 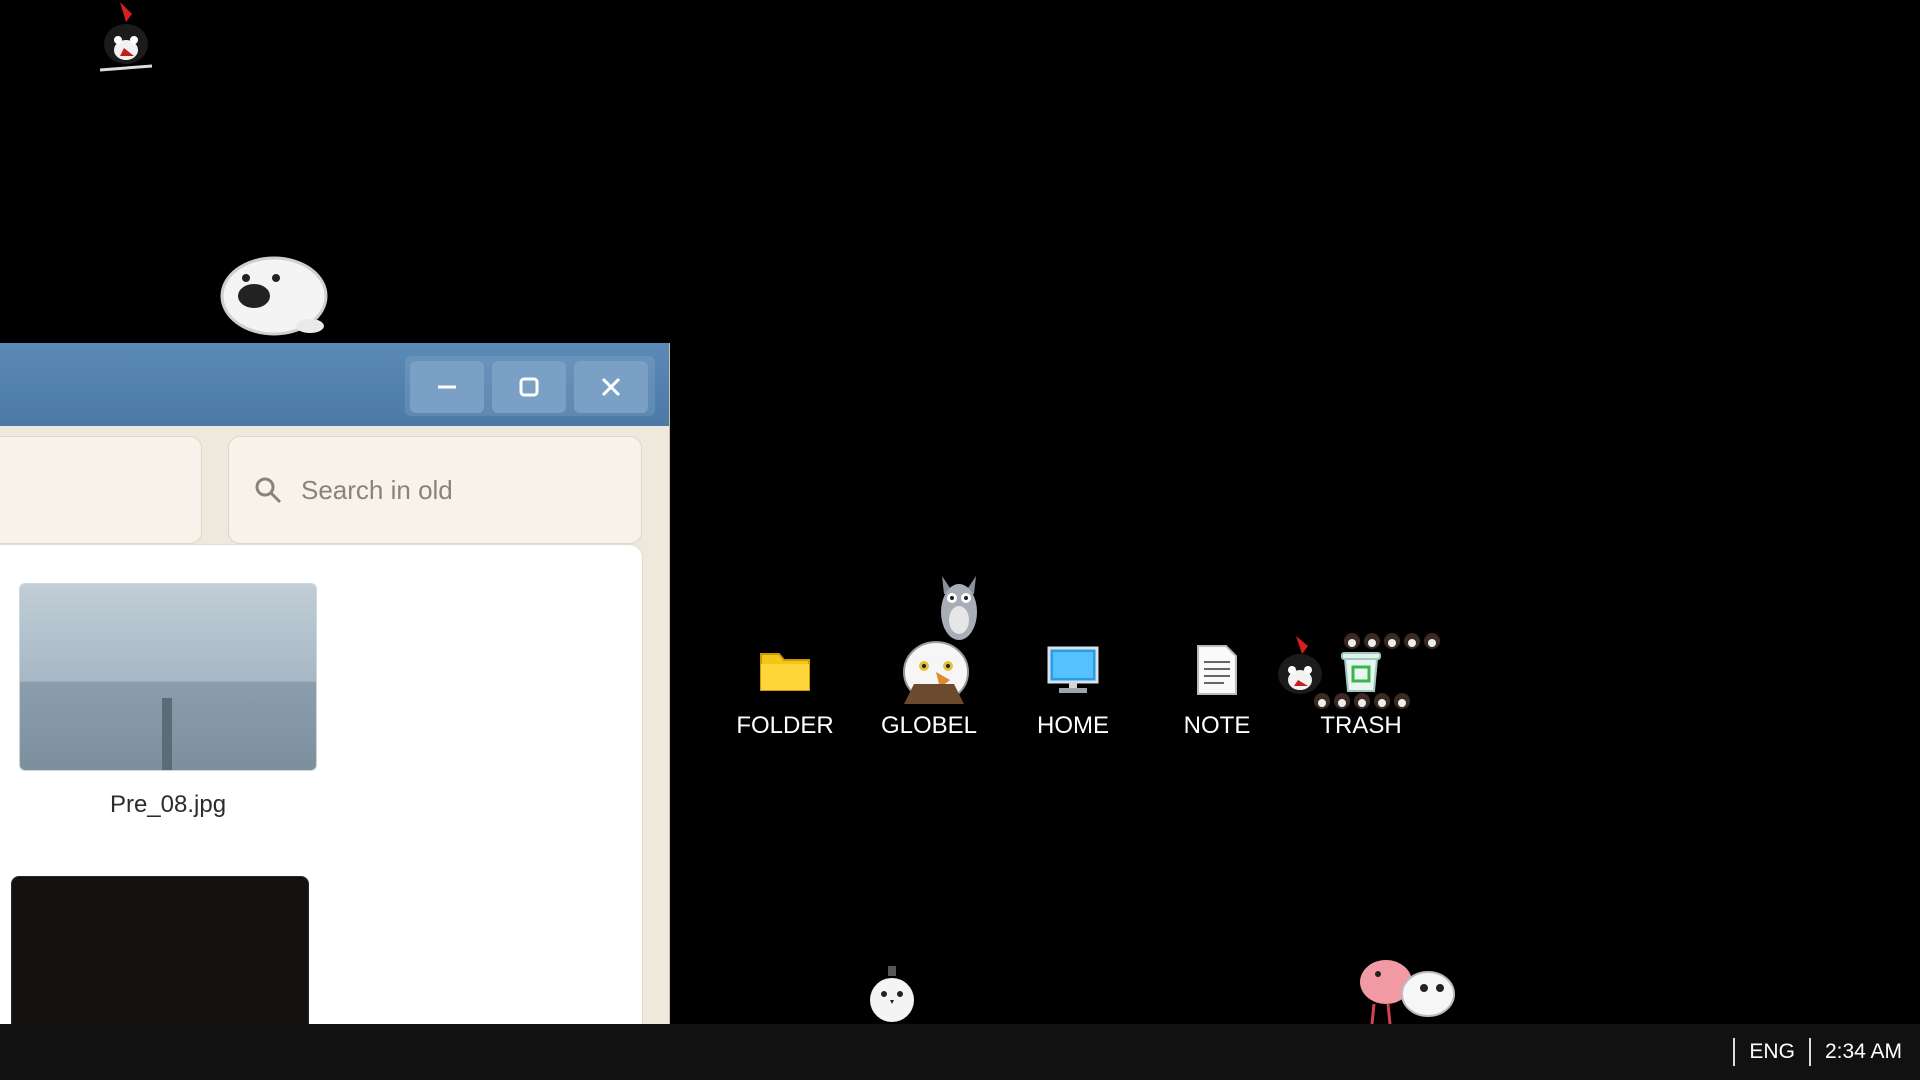 I want to click on location-bar, so click(x=101, y=490).